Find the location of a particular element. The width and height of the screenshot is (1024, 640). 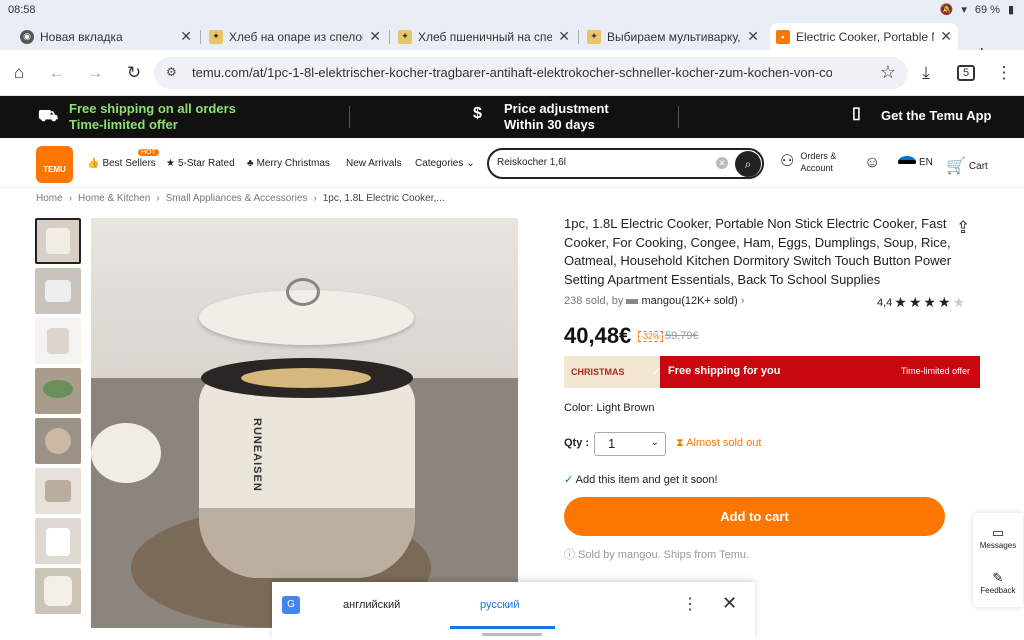

hourglass-icon: ⧗ is located at coordinates (680, 443).